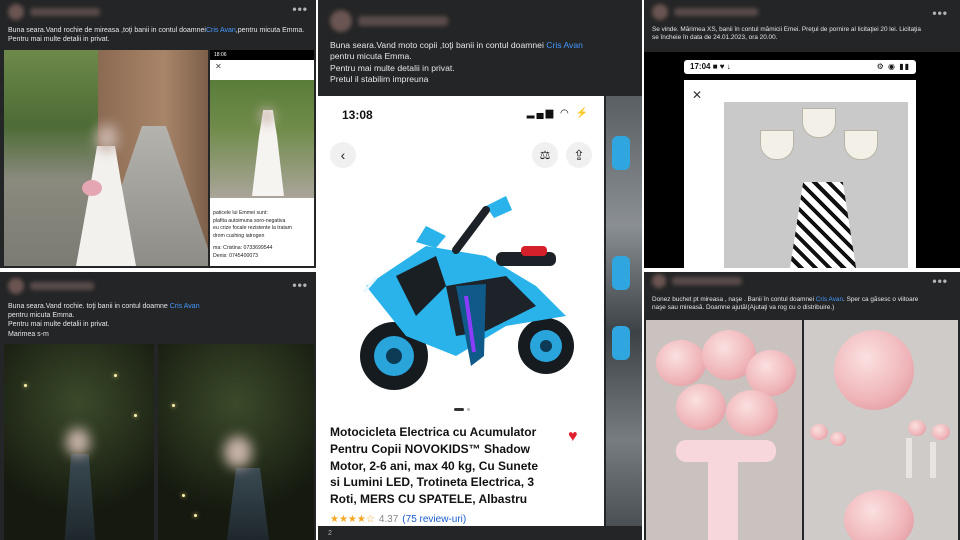  Describe the element at coordinates (881, 430) in the screenshot. I see `bouquet-photo-right` at that location.